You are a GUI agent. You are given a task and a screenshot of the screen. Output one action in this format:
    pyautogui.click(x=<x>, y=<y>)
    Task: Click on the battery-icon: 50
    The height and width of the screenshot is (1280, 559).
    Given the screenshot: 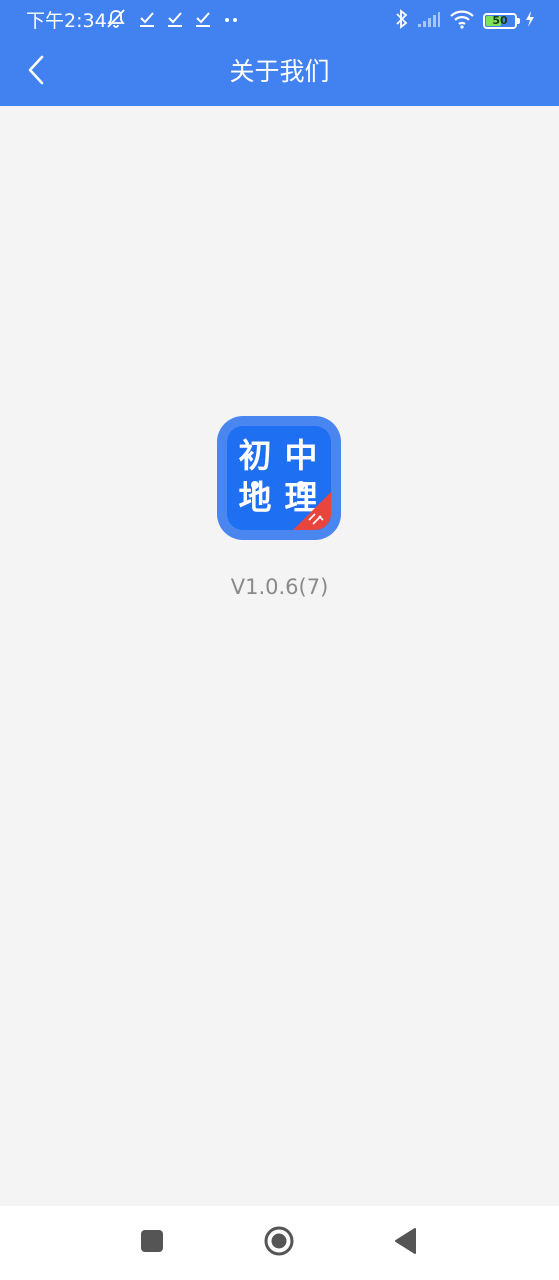 What is the action you would take?
    pyautogui.click(x=501, y=21)
    